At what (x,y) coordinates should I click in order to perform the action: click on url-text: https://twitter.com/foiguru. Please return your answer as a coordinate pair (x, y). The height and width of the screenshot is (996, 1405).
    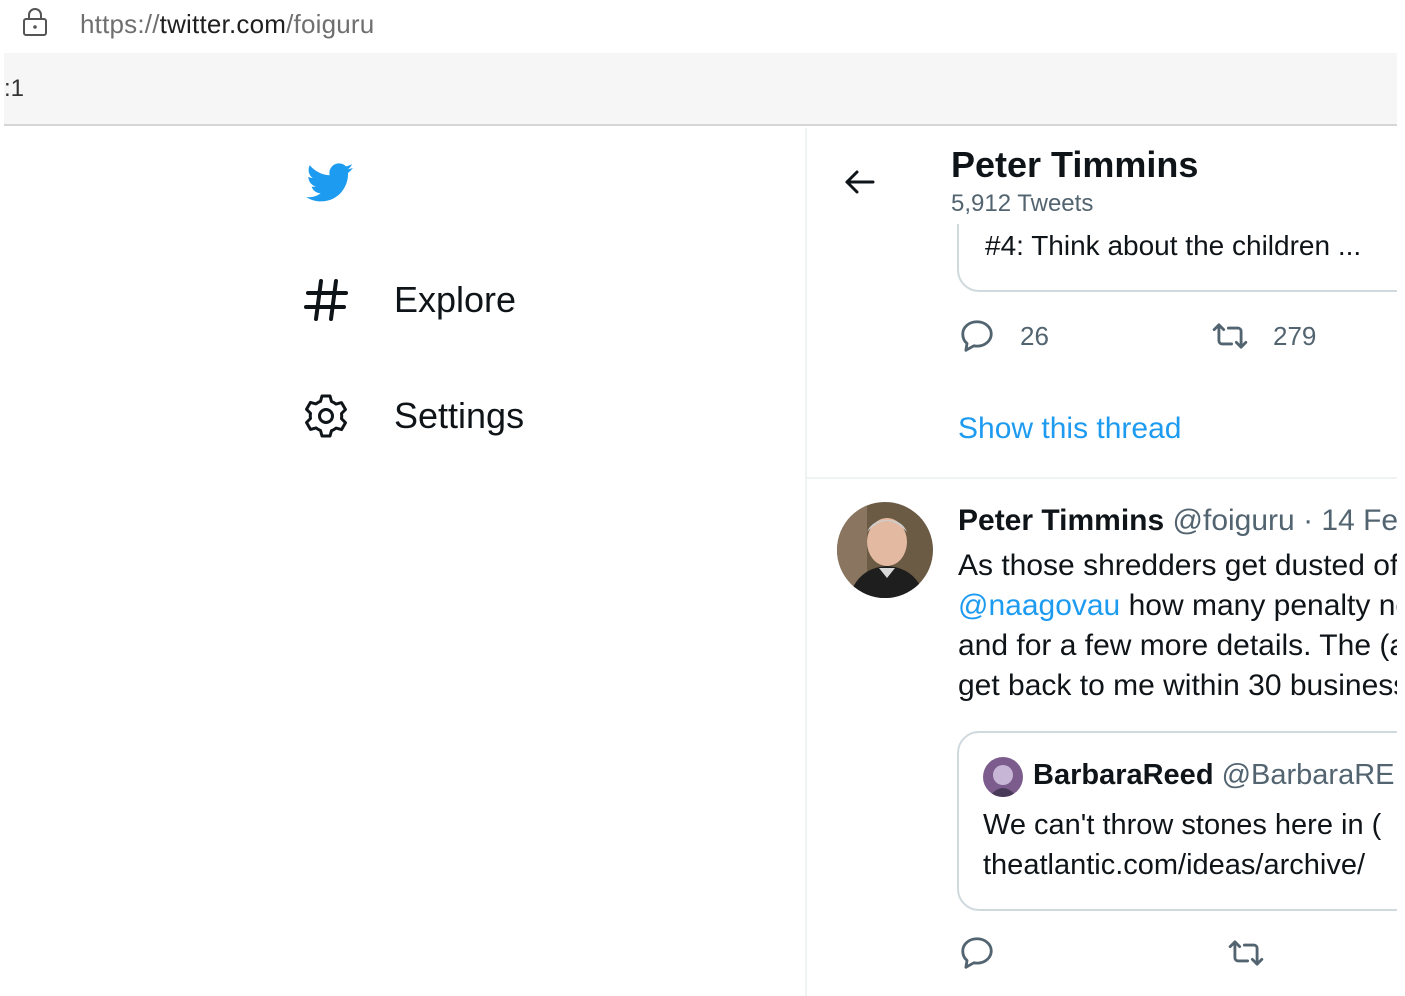
    Looking at the image, I should click on (227, 24).